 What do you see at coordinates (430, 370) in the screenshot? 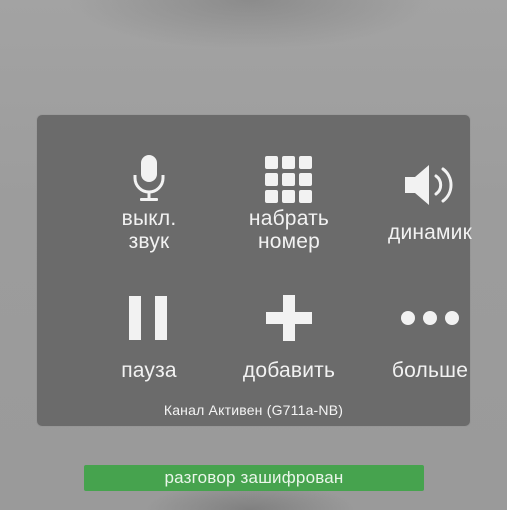
I see `more-label: больше` at bounding box center [430, 370].